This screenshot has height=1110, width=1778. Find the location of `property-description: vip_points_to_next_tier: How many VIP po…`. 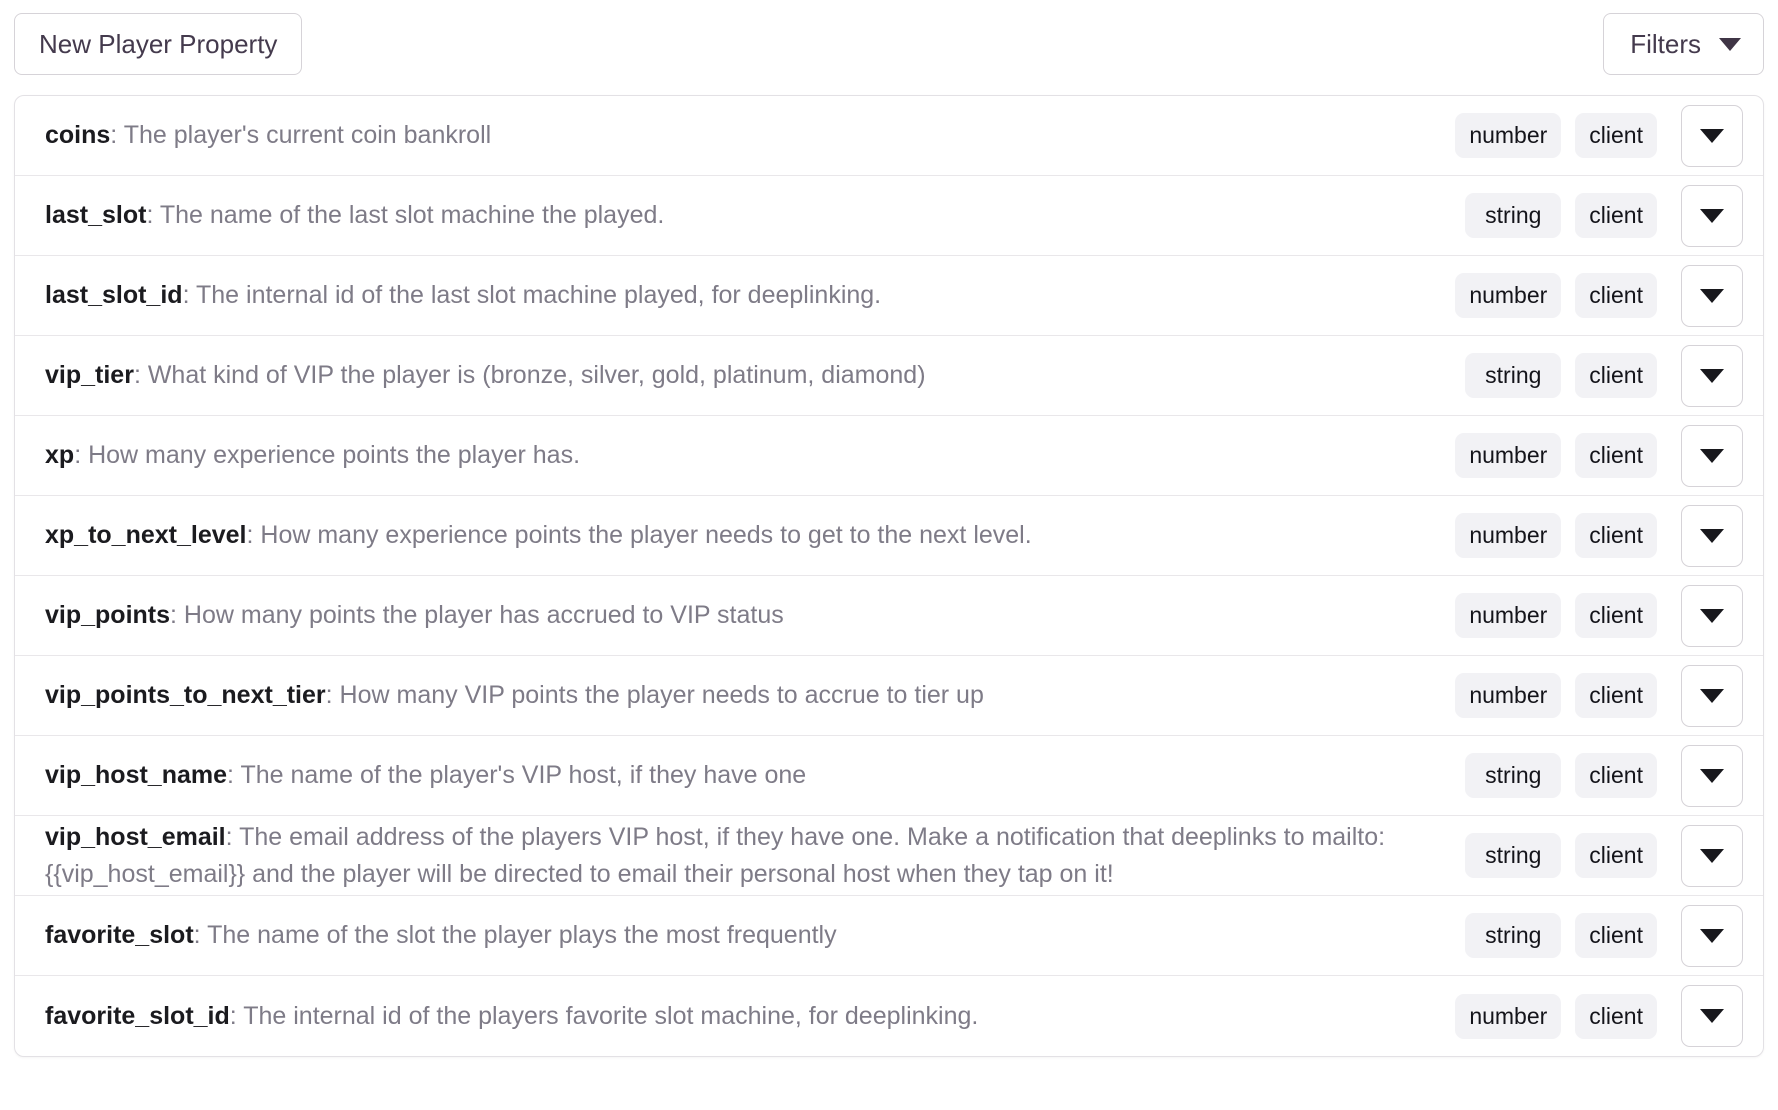

property-description: vip_points_to_next_tier: How many VIP po… is located at coordinates (750, 695).